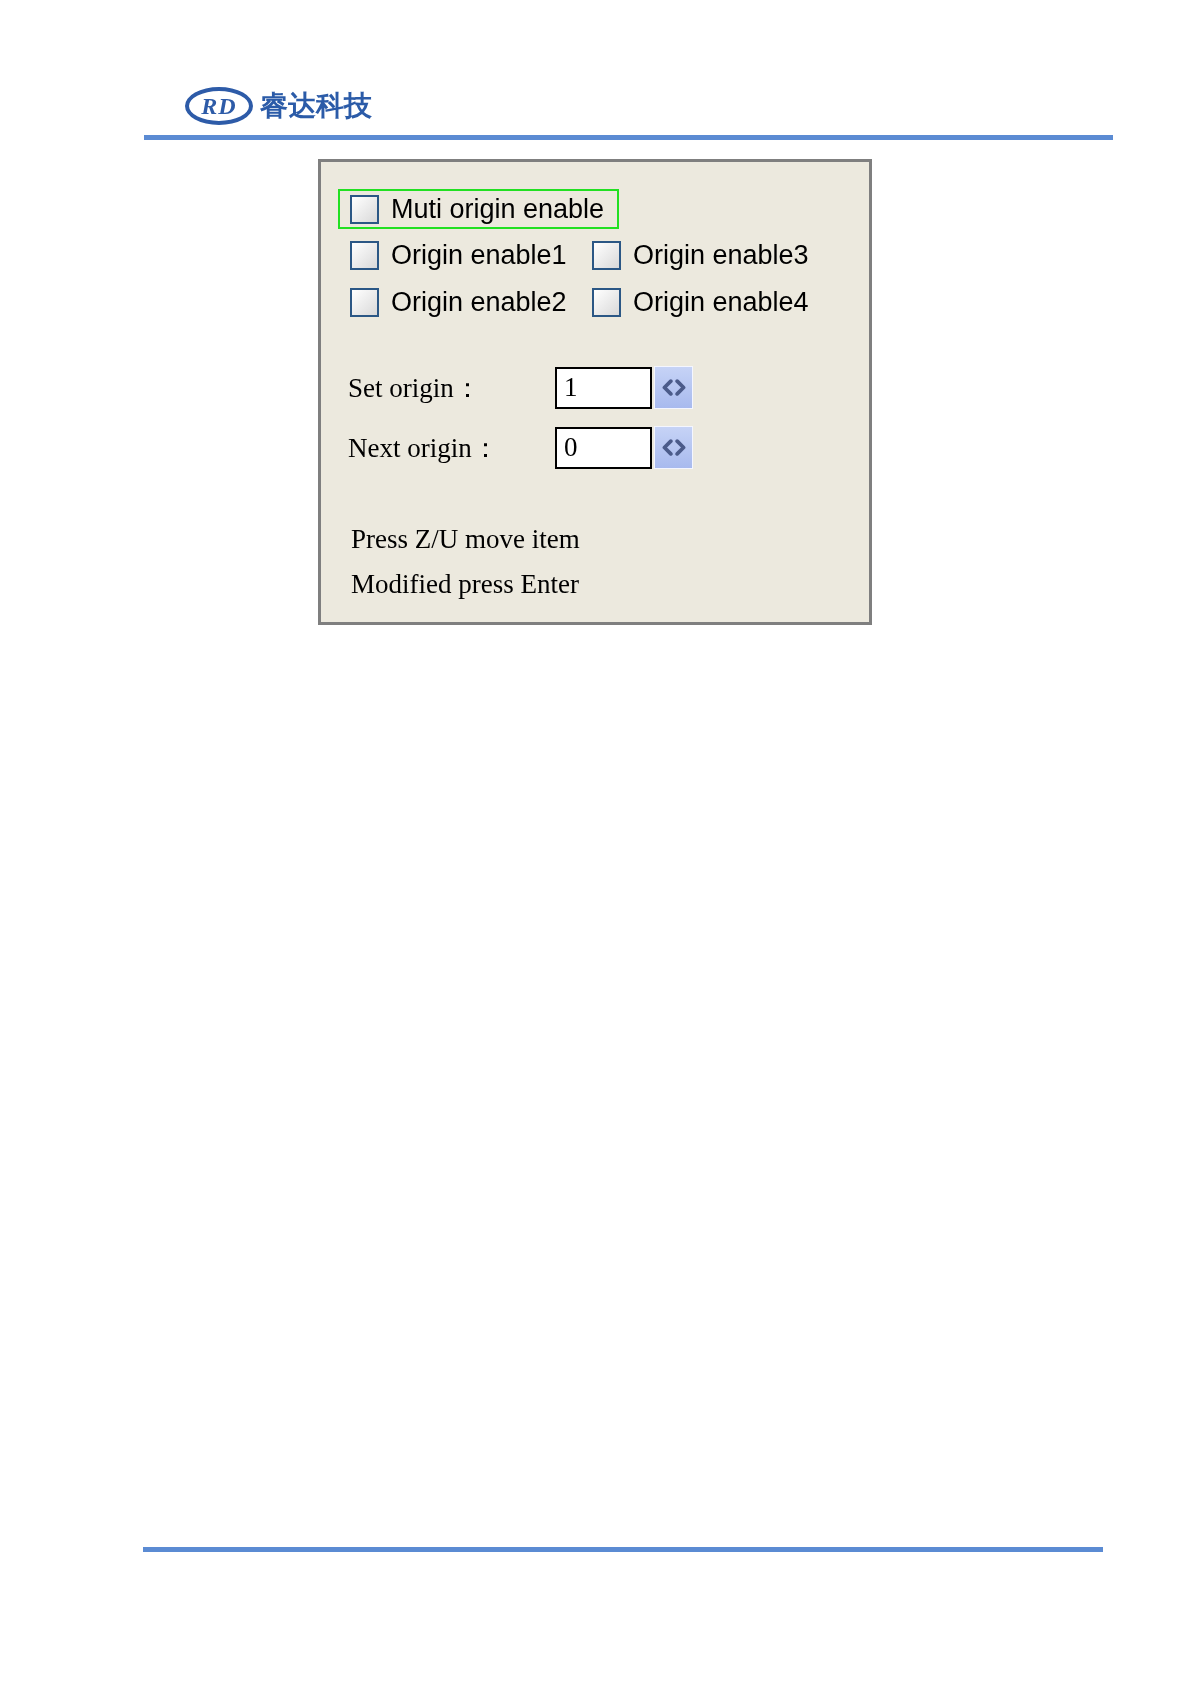 This screenshot has height=1684, width=1191. What do you see at coordinates (603, 387) in the screenshot?
I see `number-field: 1` at bounding box center [603, 387].